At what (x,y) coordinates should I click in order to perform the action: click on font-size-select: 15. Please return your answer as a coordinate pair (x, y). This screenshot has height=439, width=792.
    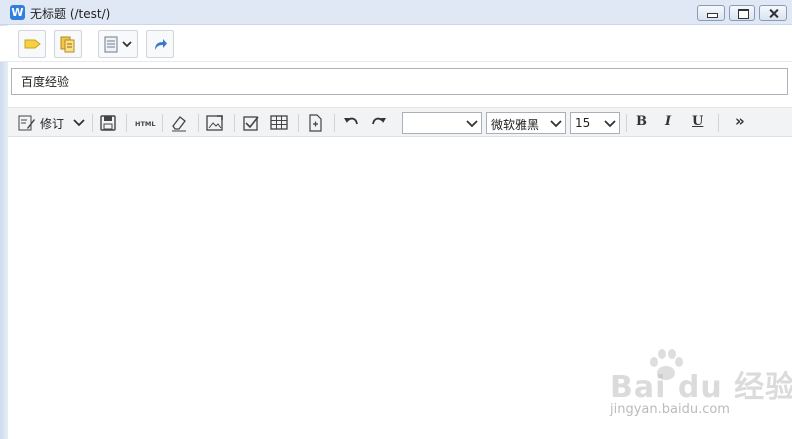
    Looking at the image, I should click on (595, 123).